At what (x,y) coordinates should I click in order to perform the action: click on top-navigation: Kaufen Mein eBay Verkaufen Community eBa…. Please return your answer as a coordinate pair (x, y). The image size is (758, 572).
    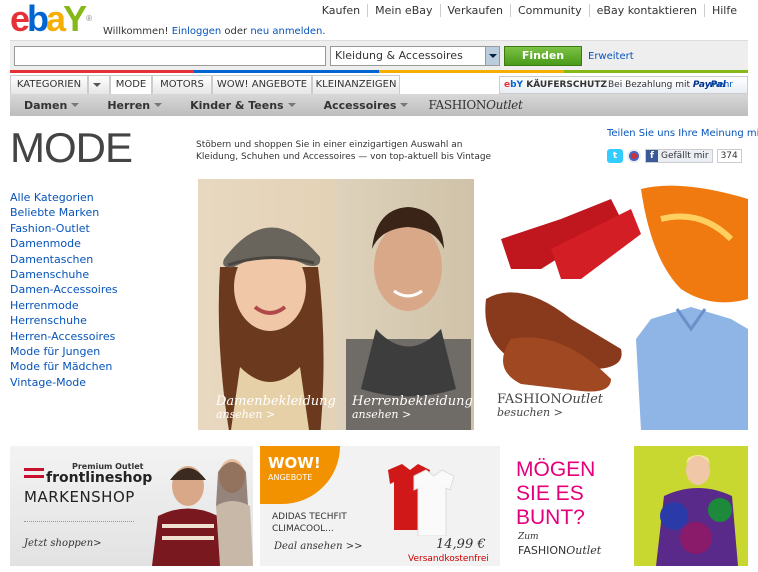
    Looking at the image, I should click on (529, 10).